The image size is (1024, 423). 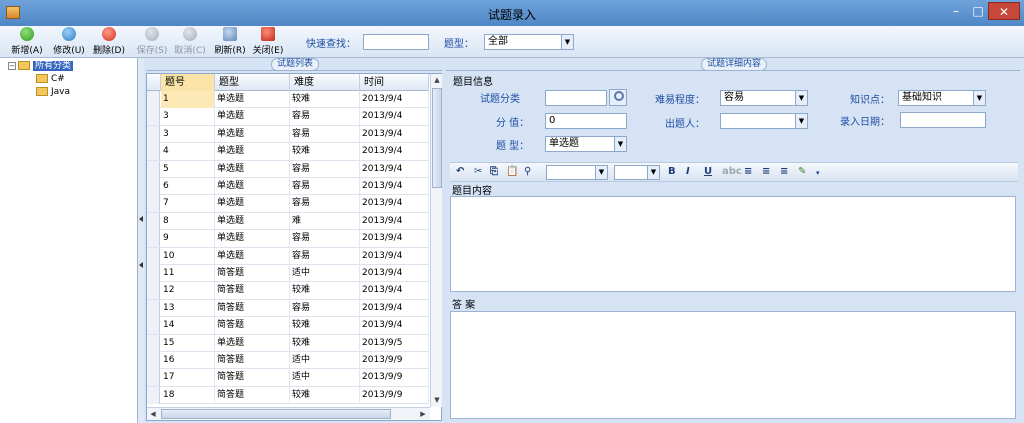 What do you see at coordinates (732, 171) in the screenshot?
I see `strikethrough-icon: abc` at bounding box center [732, 171].